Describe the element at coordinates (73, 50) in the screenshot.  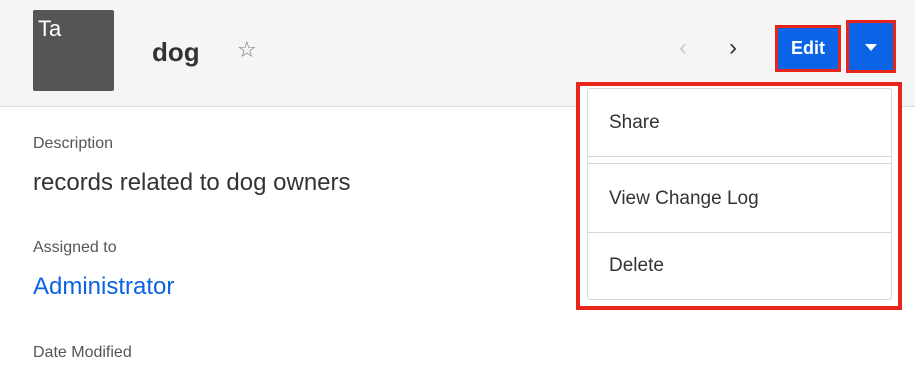
I see `record-avatar: Ta` at that location.